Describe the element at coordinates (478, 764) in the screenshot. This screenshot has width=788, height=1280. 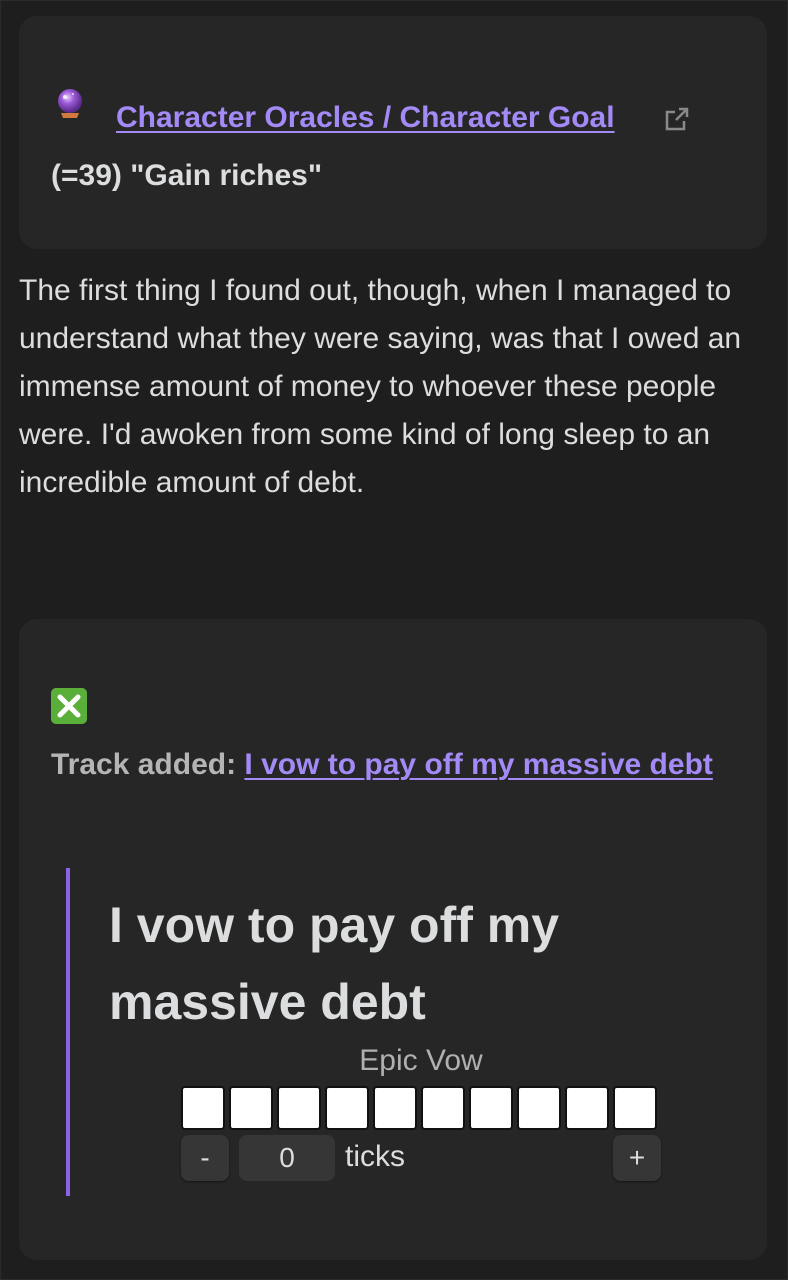
I see `track-link: I vow to pay off my massive debt` at that location.